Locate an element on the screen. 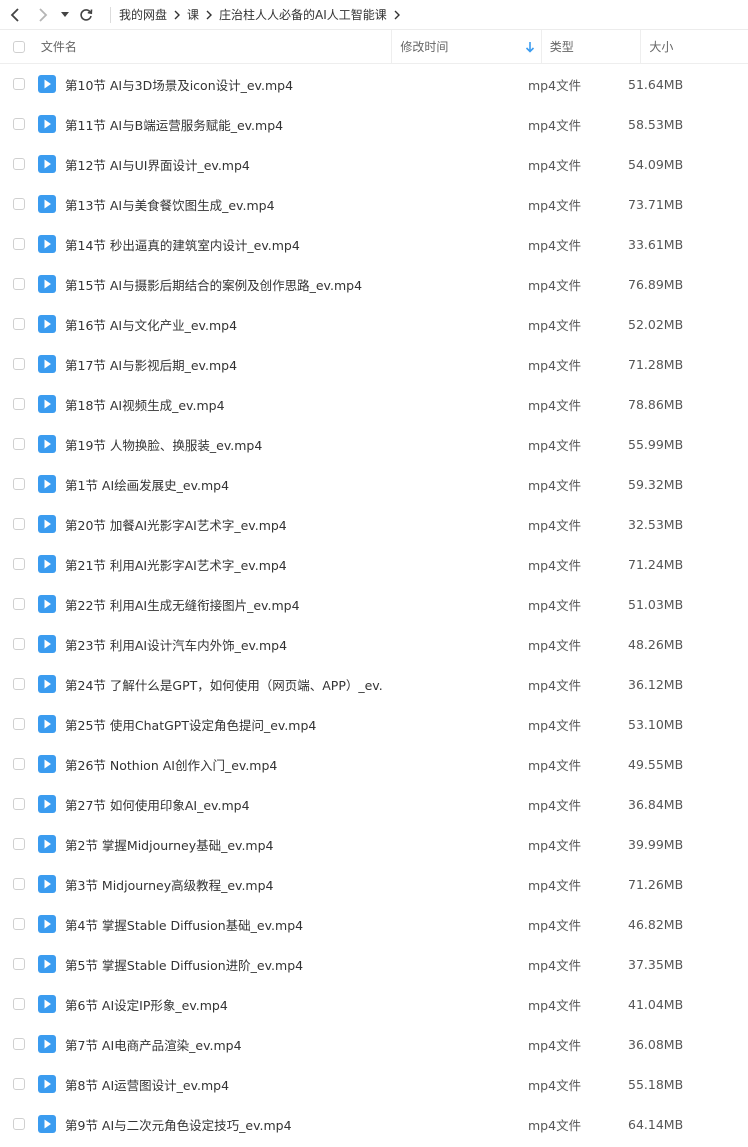  table-row: 第19节 人物换脸、换服装_ev.mp4 mp4文件 55.99MB is located at coordinates (374, 444).